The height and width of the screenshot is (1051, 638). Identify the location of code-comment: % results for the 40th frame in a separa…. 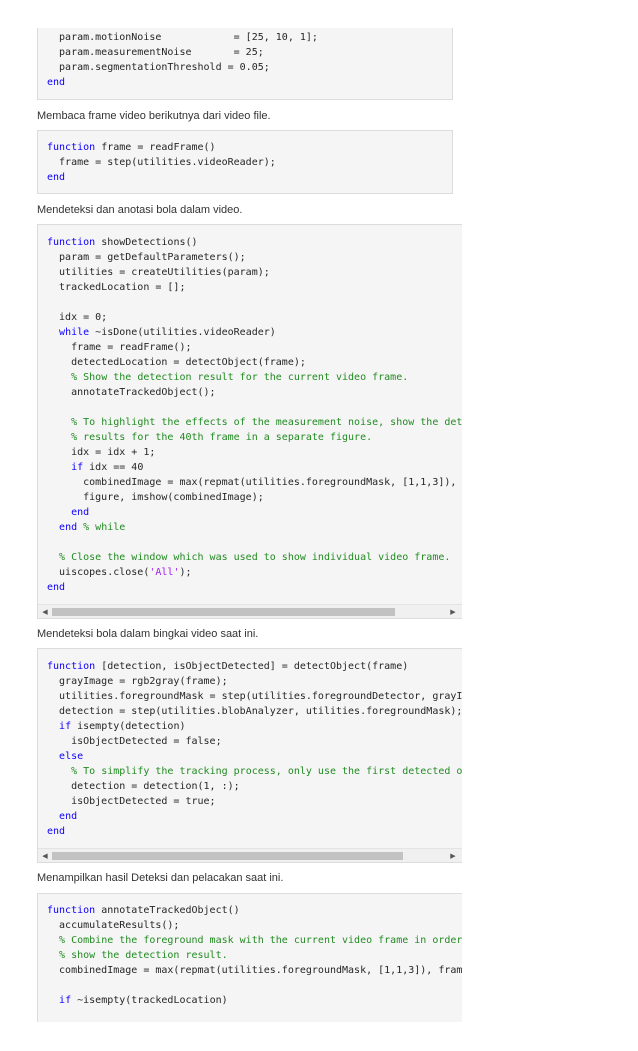
(222, 437).